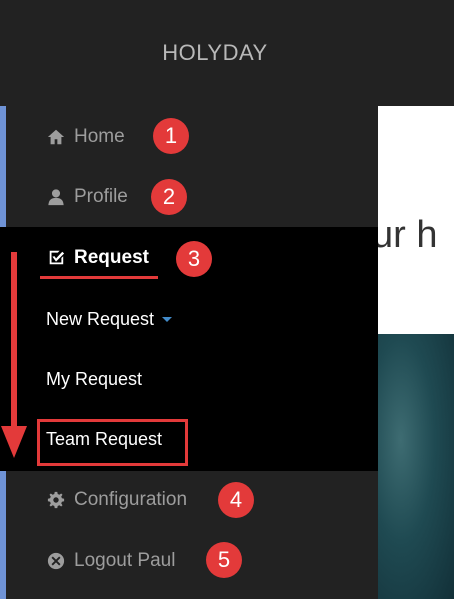 This screenshot has width=454, height=599. I want to click on annotation-badge-2: 2, so click(169, 197).